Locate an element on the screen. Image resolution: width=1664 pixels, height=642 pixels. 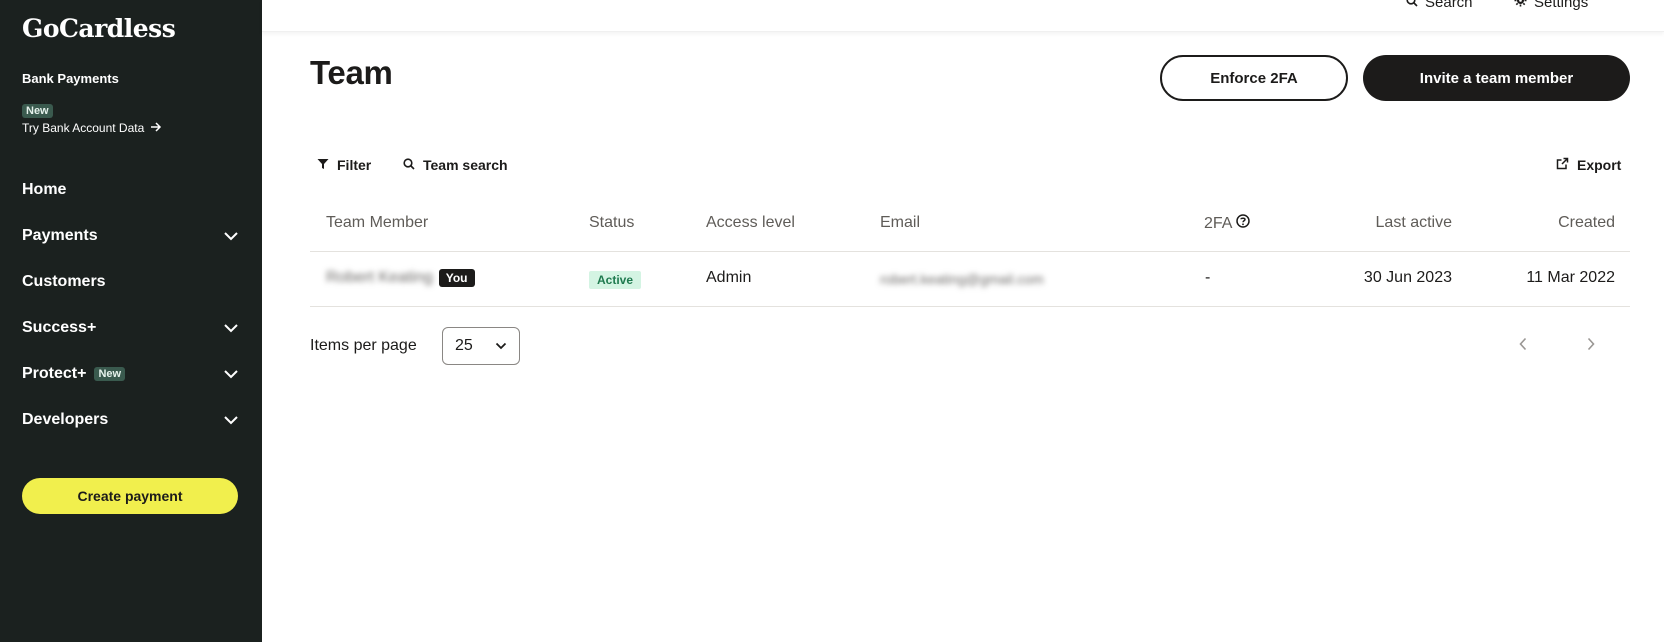
gocardless-logo: GoCardless is located at coordinates (99, 28).